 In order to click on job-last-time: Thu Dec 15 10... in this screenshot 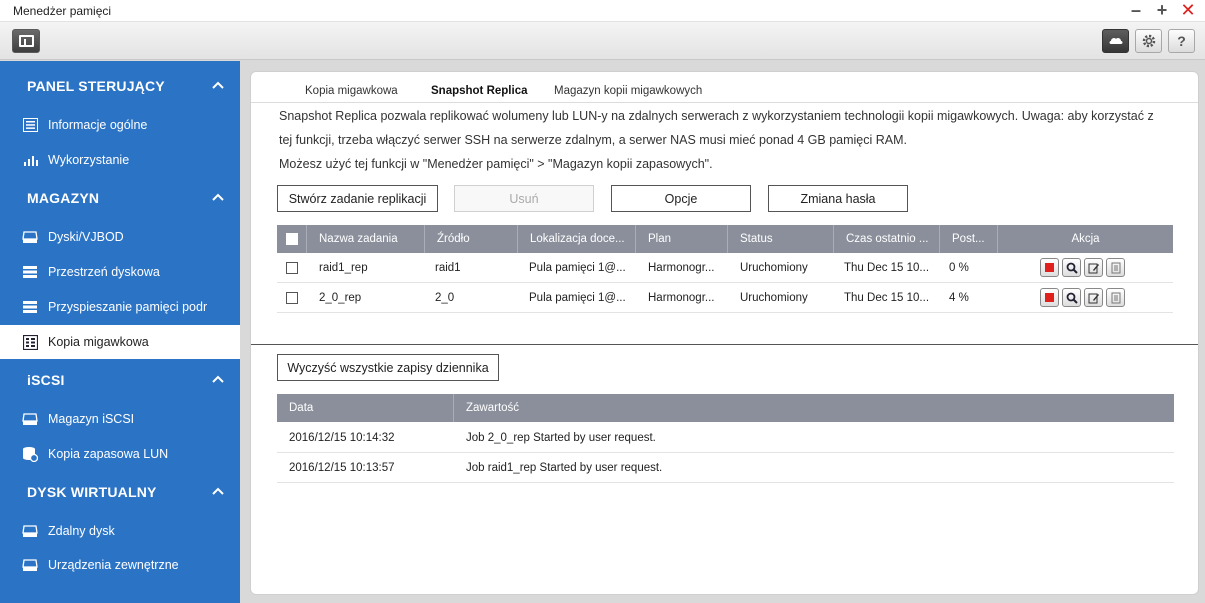, I will do `click(887, 298)`.